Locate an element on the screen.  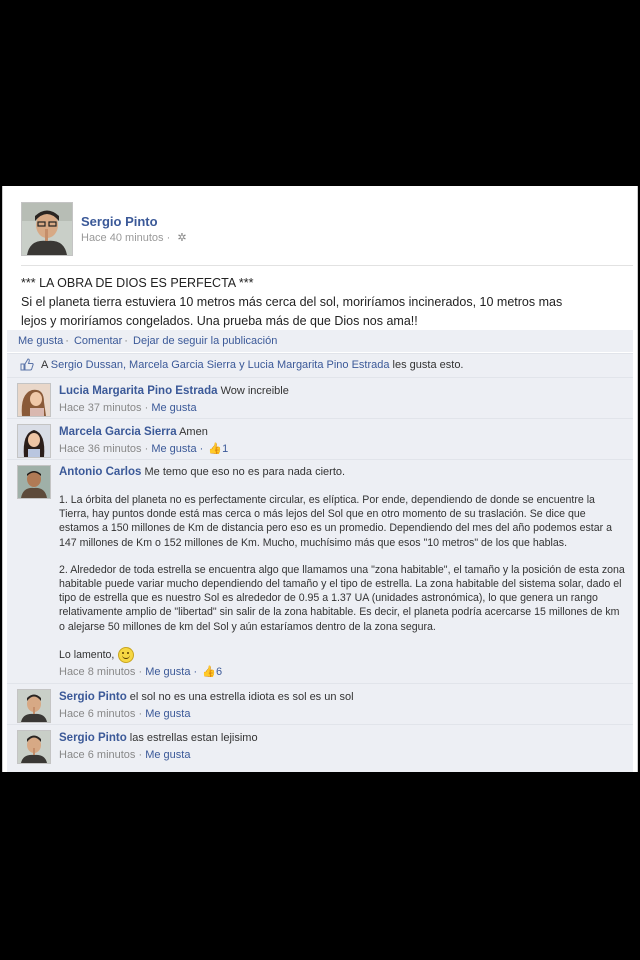
comment-closing: Lo lamento, is located at coordinates (342, 654).